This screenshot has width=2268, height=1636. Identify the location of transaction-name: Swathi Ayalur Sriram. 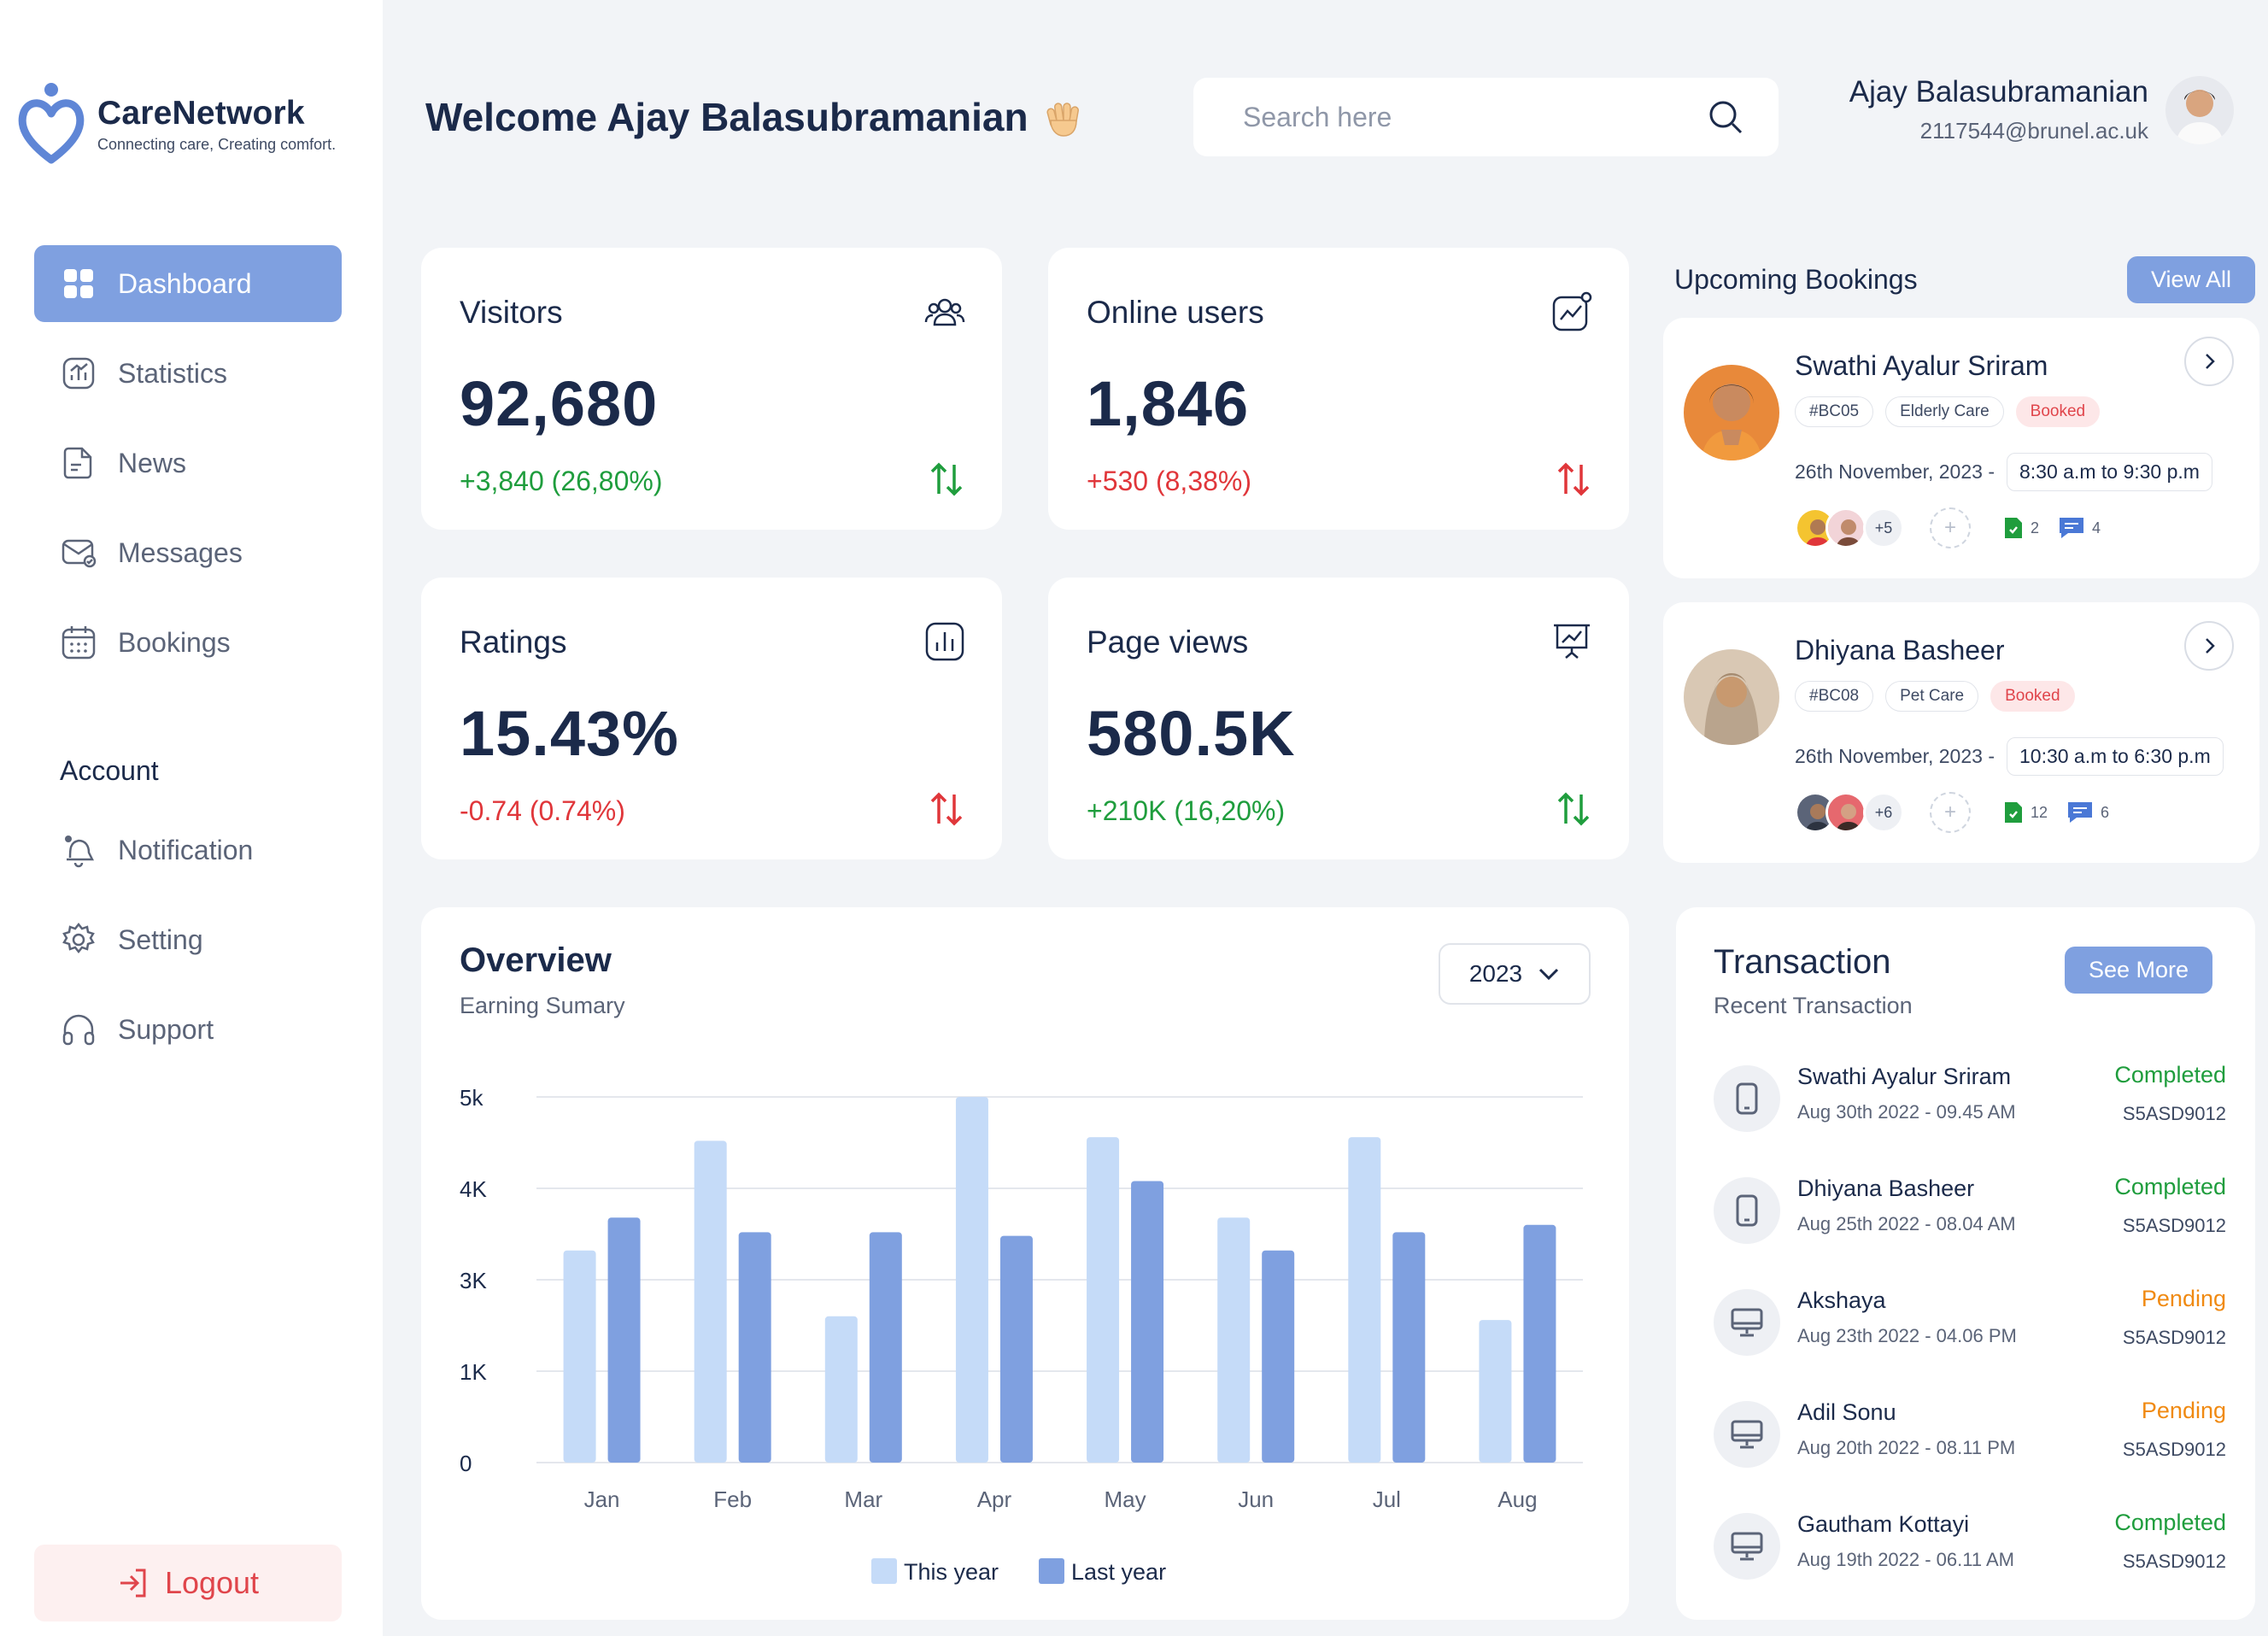
(1904, 1076).